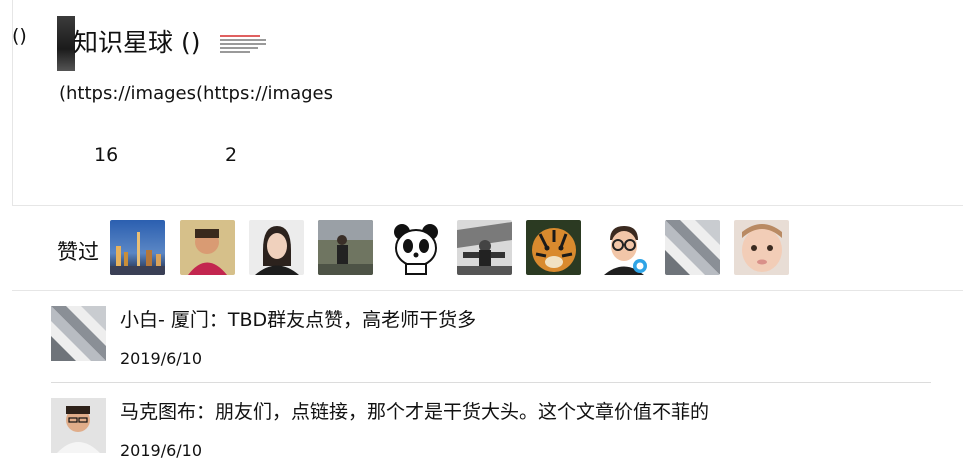 The width and height of the screenshot is (963, 471). What do you see at coordinates (276, 247) in the screenshot?
I see `liker-avatar-woman` at bounding box center [276, 247].